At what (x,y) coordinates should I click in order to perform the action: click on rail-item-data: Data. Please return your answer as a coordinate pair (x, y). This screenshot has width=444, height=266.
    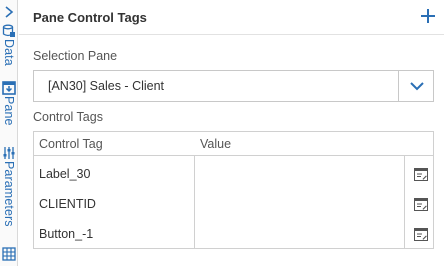
    Looking at the image, I should click on (9, 45).